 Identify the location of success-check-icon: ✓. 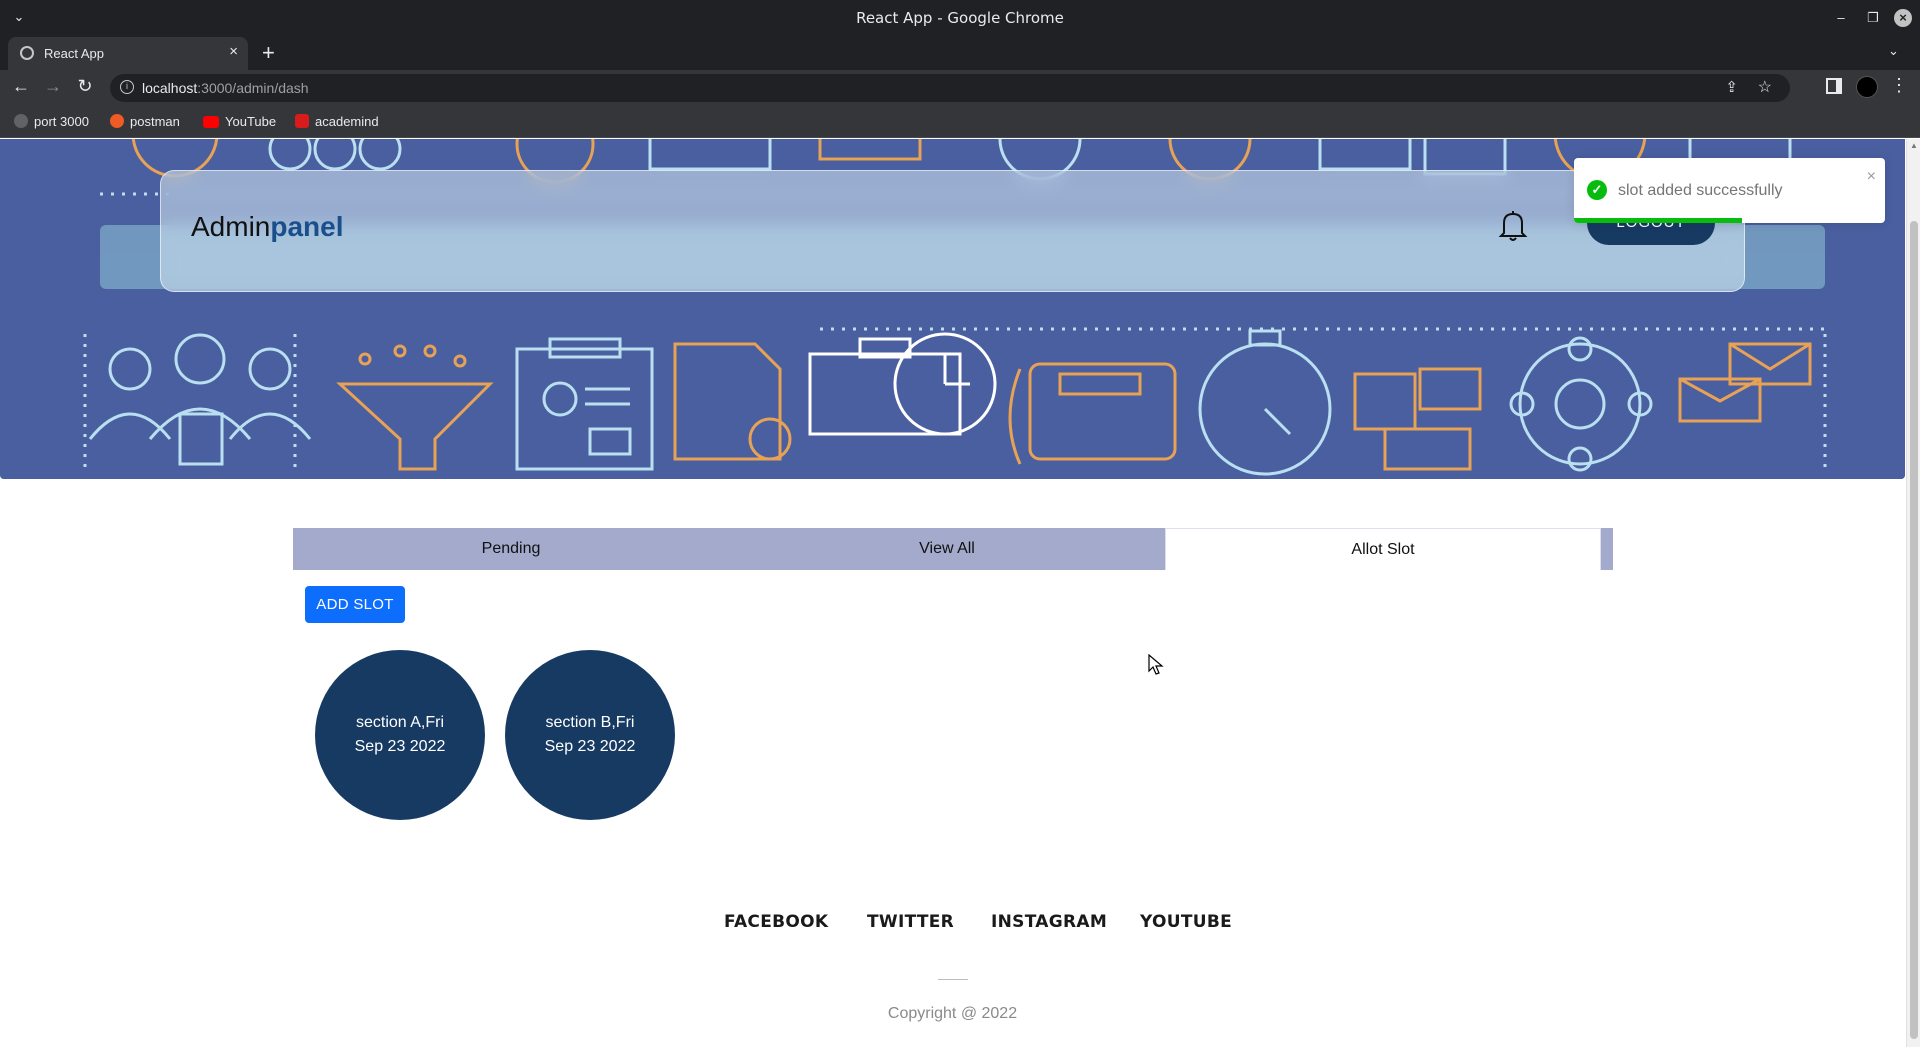
(1597, 190).